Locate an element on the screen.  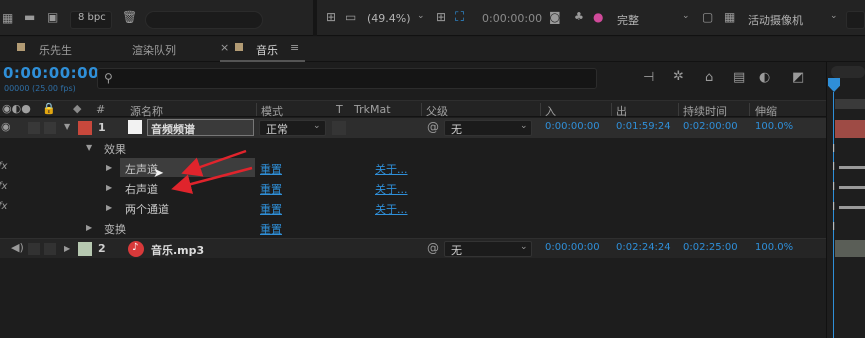
annotation-arrows is located at coordinates (212, 171).